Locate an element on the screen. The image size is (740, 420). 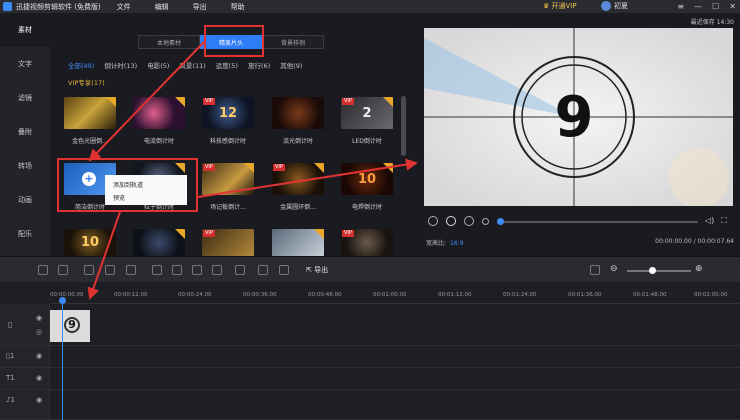
zoom-in-icon: ⊕ is located at coordinates (699, 269).